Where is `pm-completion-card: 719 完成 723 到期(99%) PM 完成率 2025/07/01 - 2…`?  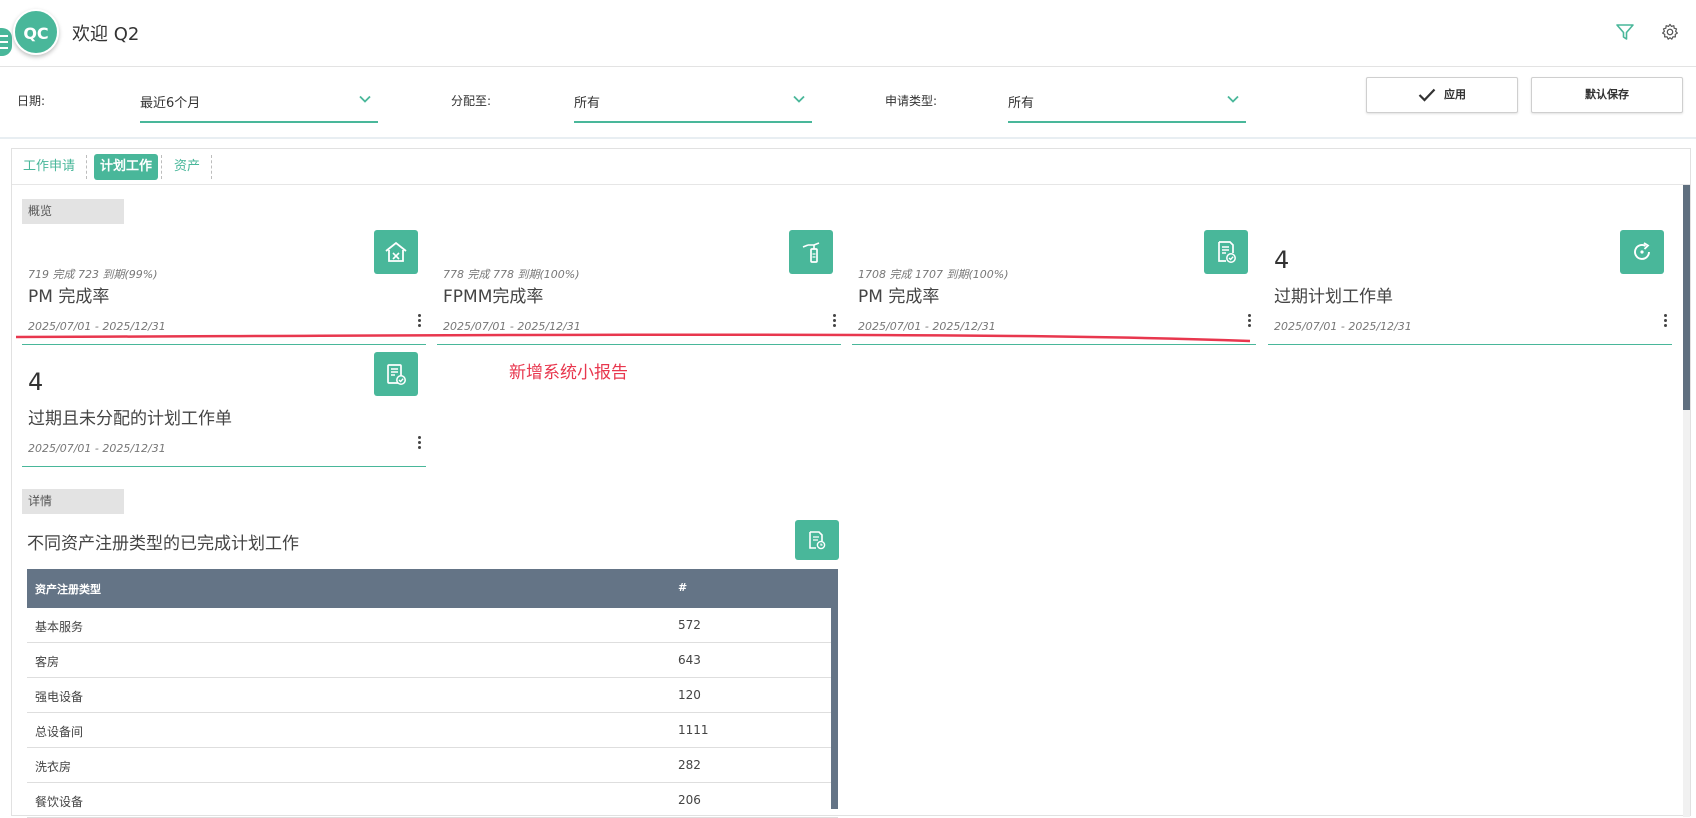 pm-completion-card: 719 完成 723 到期(99%) PM 完成率 2025/07/01 - 2… is located at coordinates (224, 287).